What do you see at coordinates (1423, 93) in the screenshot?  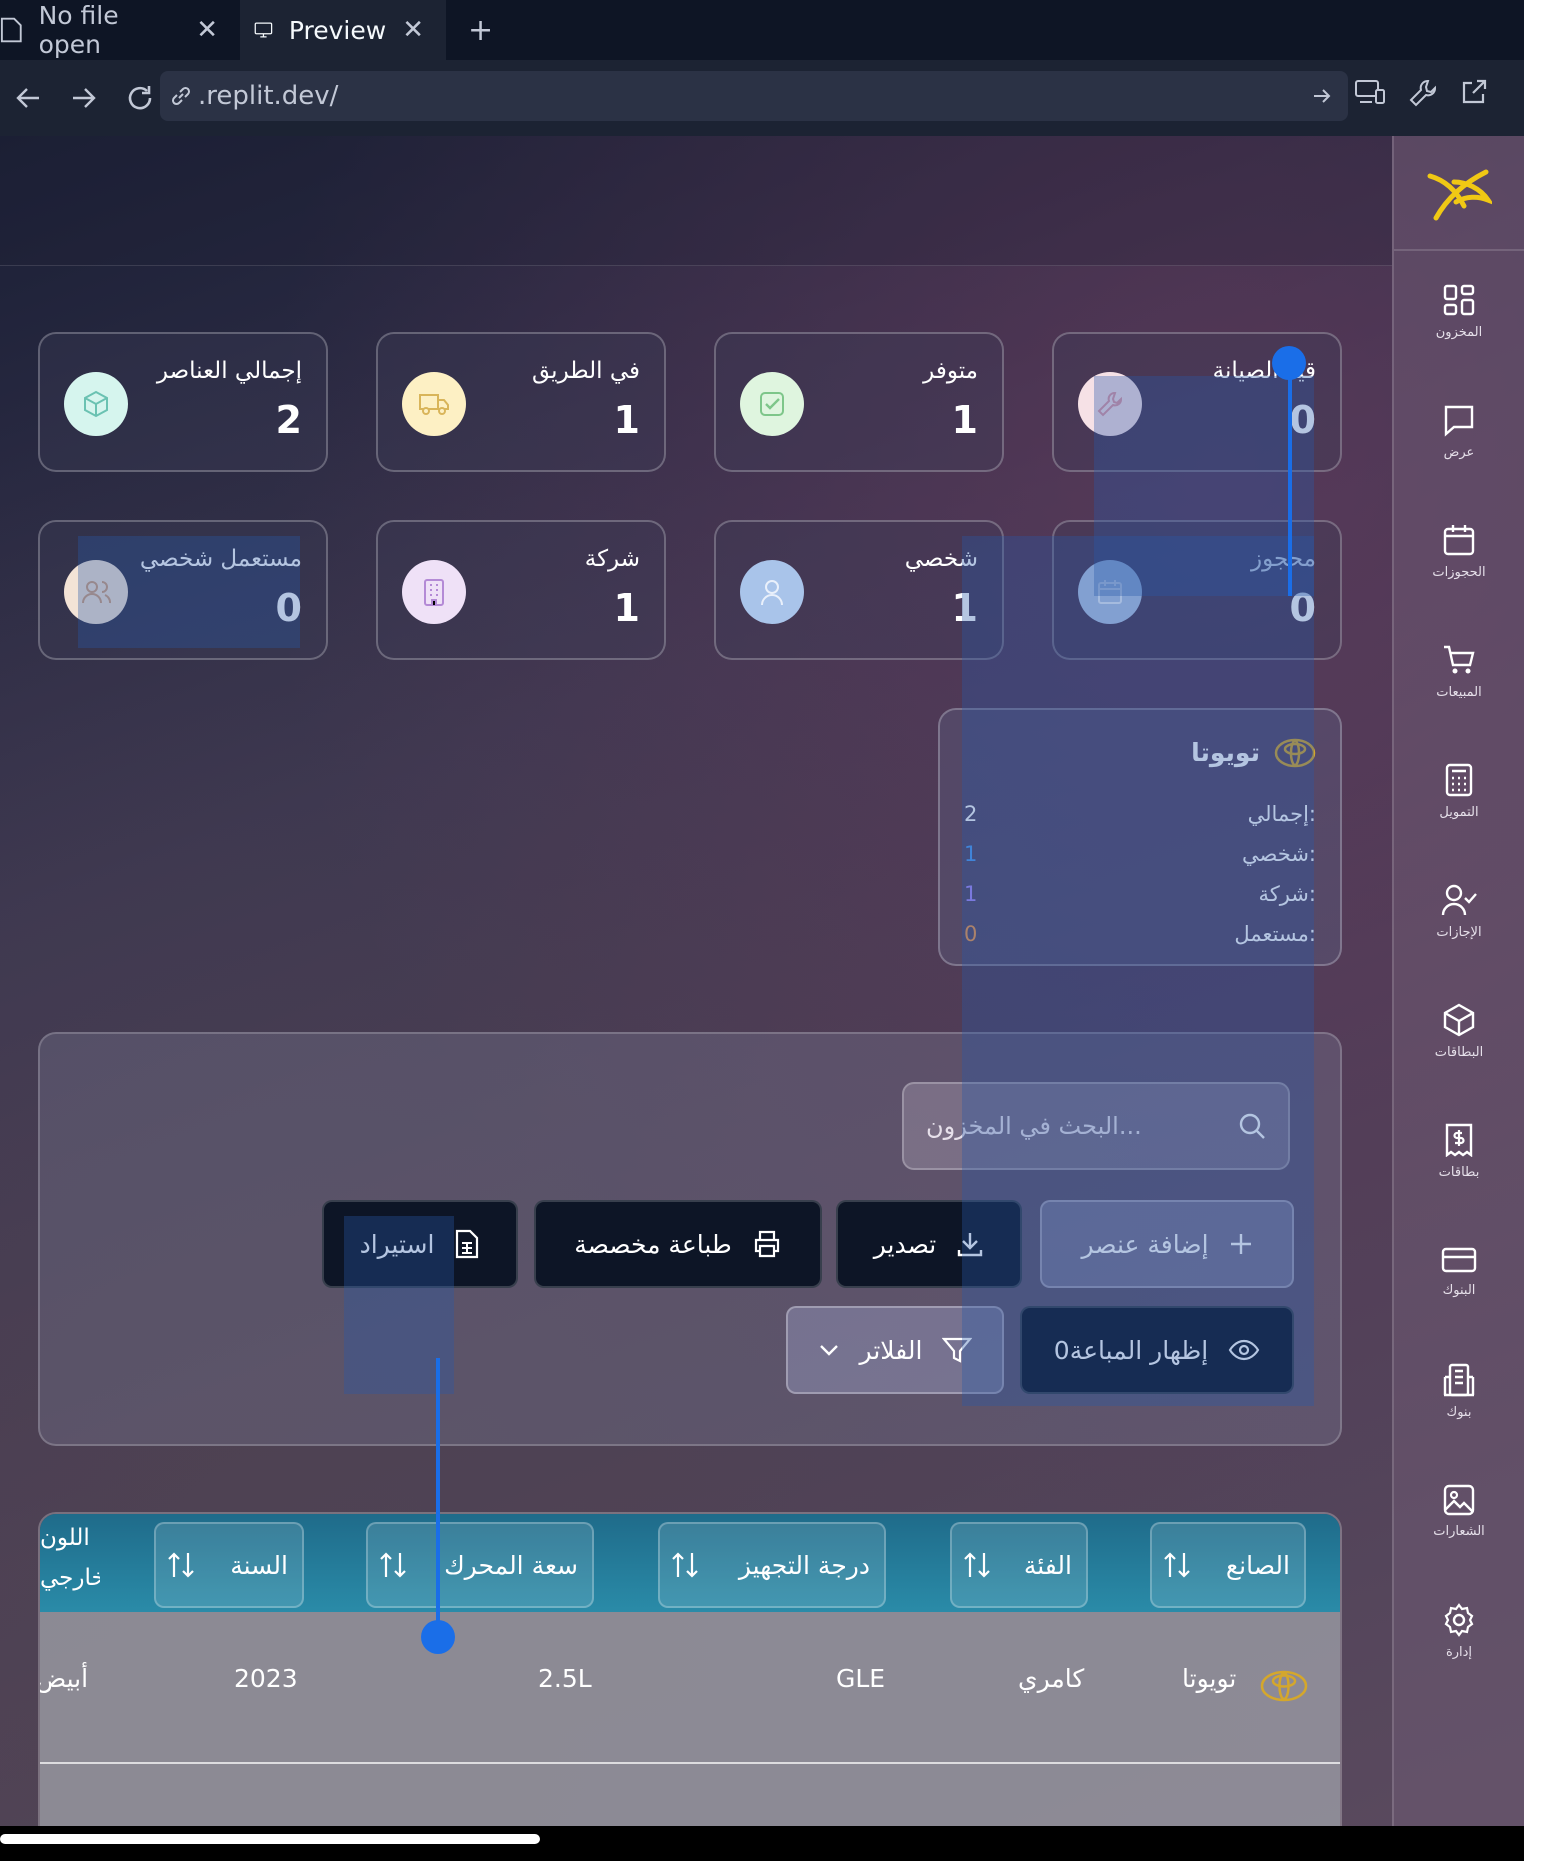 I see `wrench-icon` at bounding box center [1423, 93].